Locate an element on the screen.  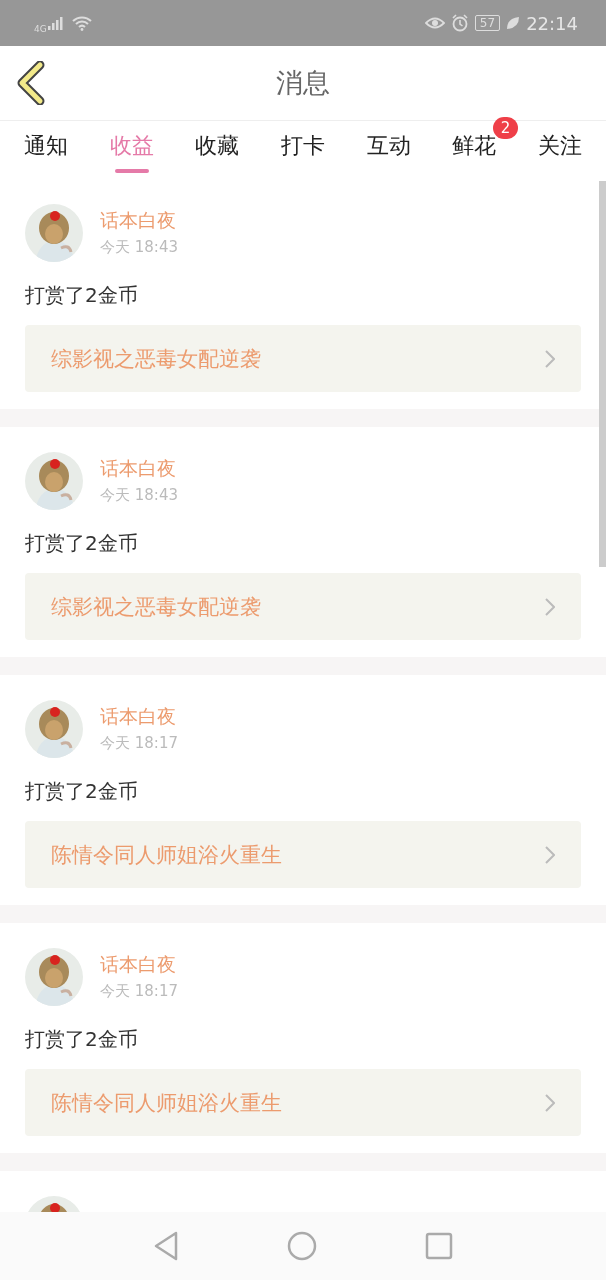
tab: 打卡 is located at coordinates (302, 150).